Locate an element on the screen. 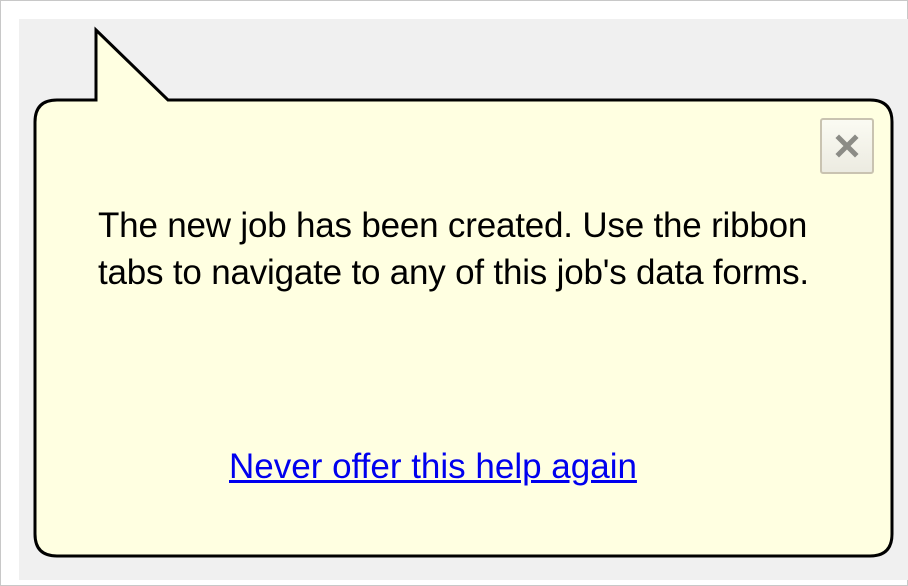 The image size is (908, 586). close-icon is located at coordinates (847, 146).